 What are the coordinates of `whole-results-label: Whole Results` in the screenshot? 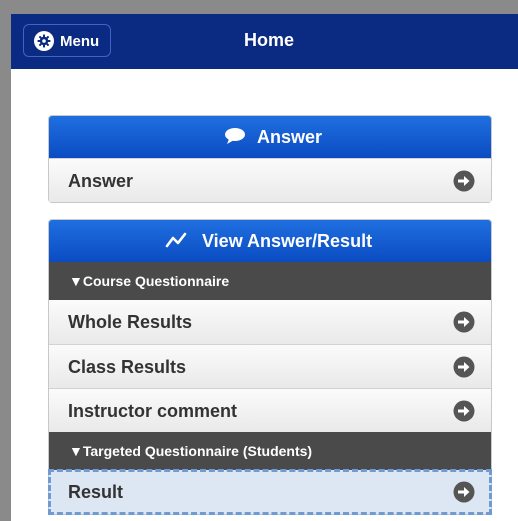 It's located at (130, 322).